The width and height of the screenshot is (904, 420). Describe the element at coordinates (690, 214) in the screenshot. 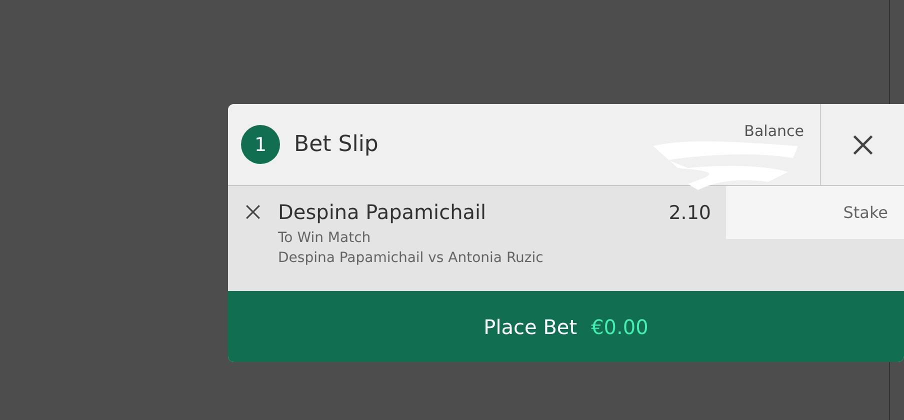

I see `odds-value: 2.10` at that location.